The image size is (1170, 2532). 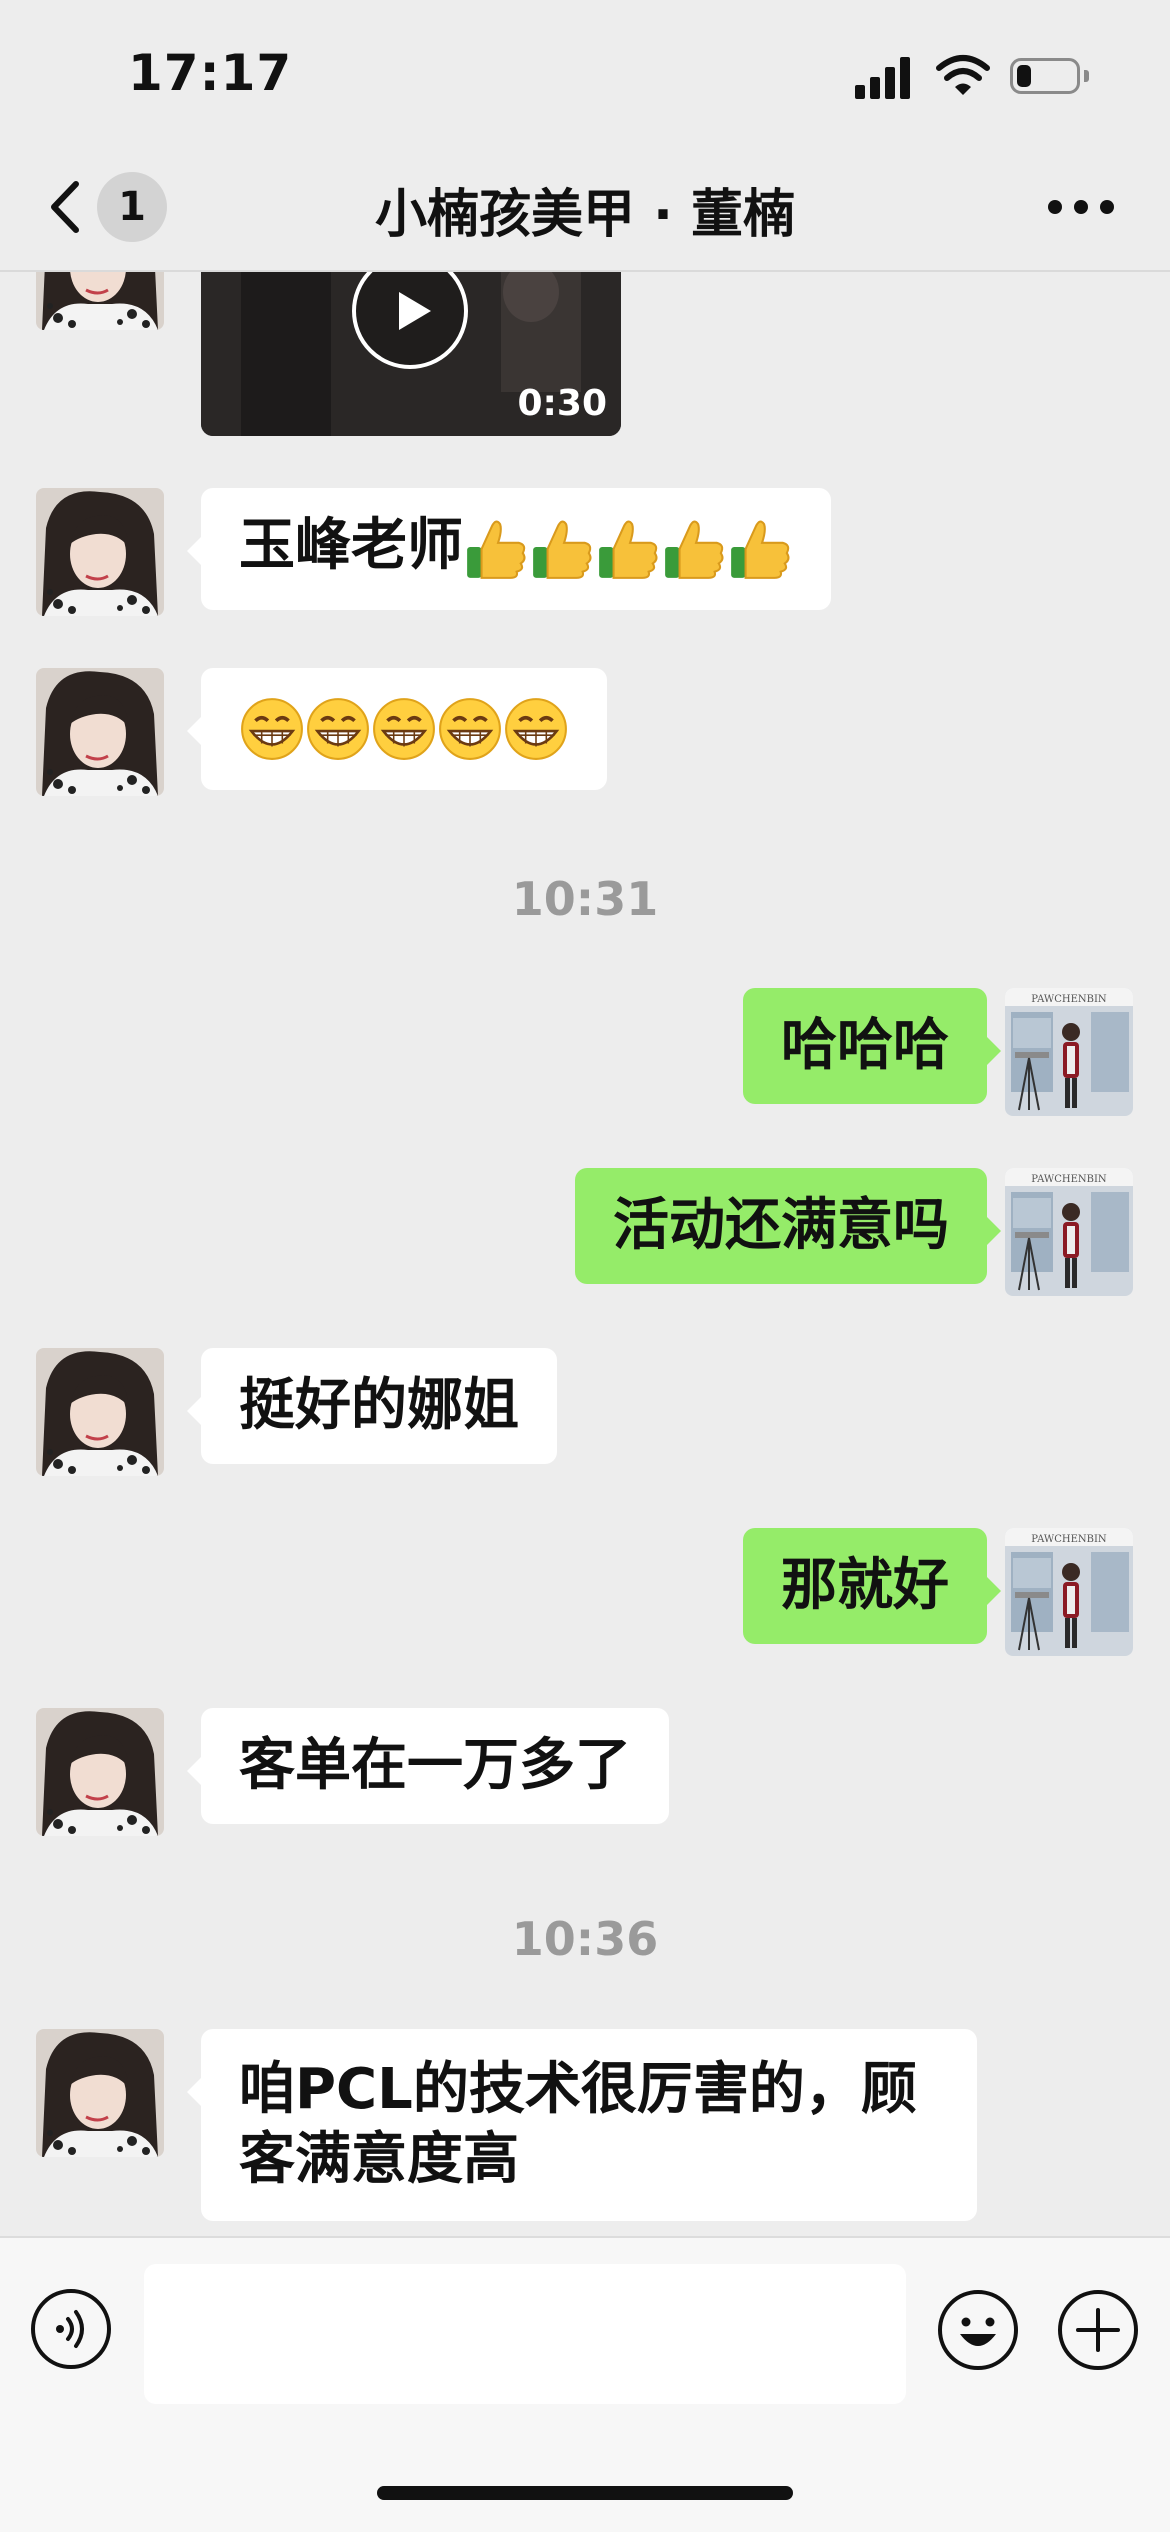 I want to click on incoming-message: 挺好的娜姐, so click(x=372, y=1406).